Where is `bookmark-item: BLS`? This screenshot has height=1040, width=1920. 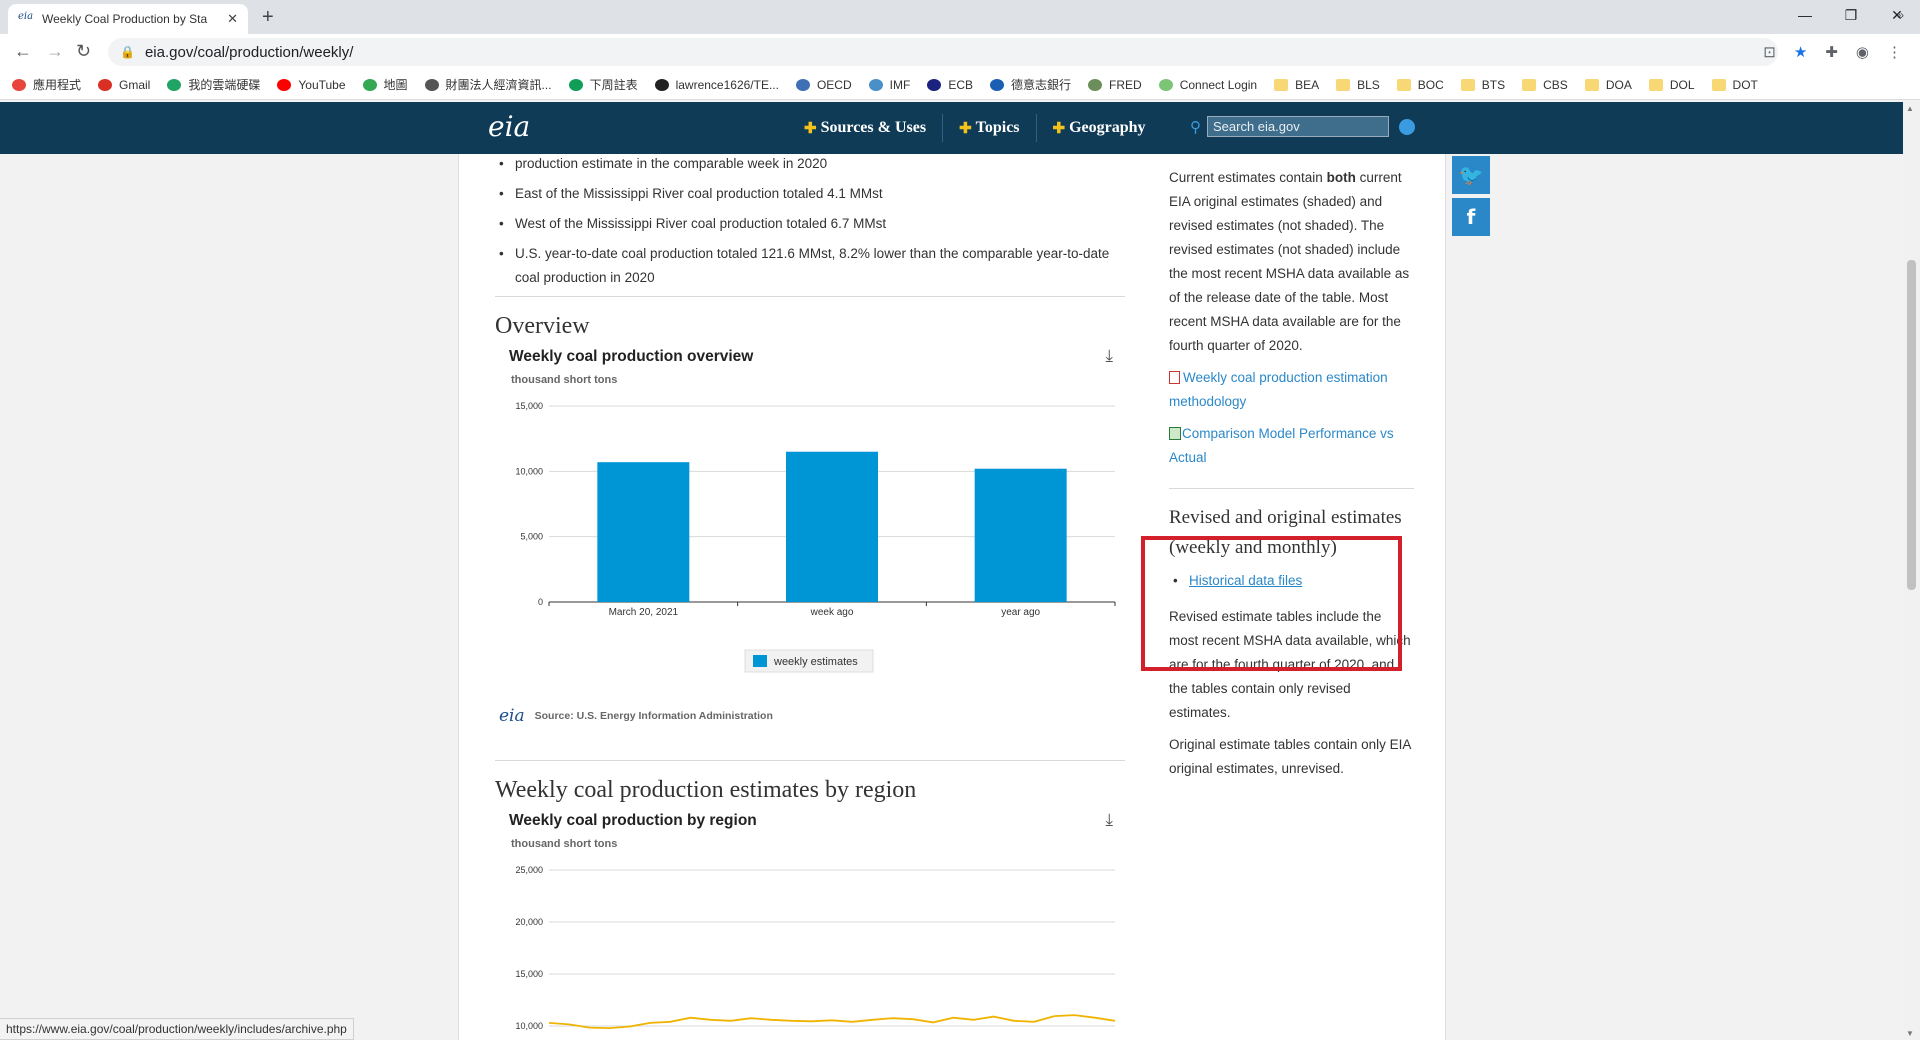
bookmark-item: BLS is located at coordinates (1358, 85).